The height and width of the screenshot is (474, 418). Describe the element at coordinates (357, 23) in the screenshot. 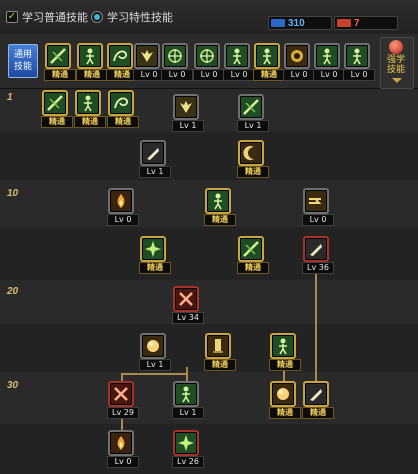

I see `skill-points-red-value: 7` at that location.